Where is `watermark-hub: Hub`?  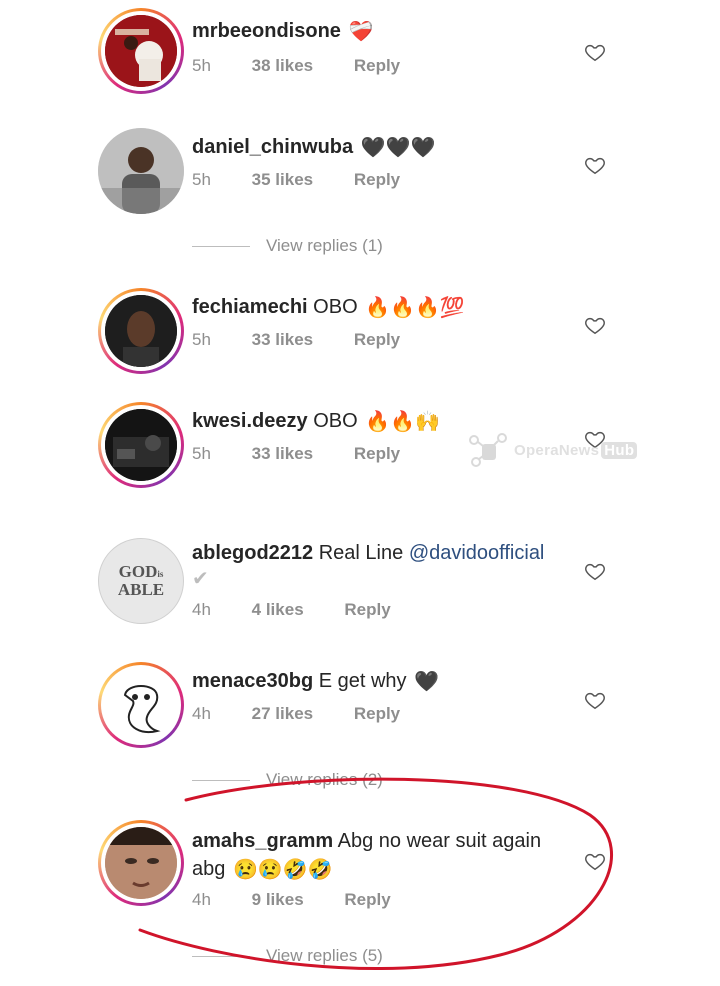 watermark-hub: Hub is located at coordinates (619, 450).